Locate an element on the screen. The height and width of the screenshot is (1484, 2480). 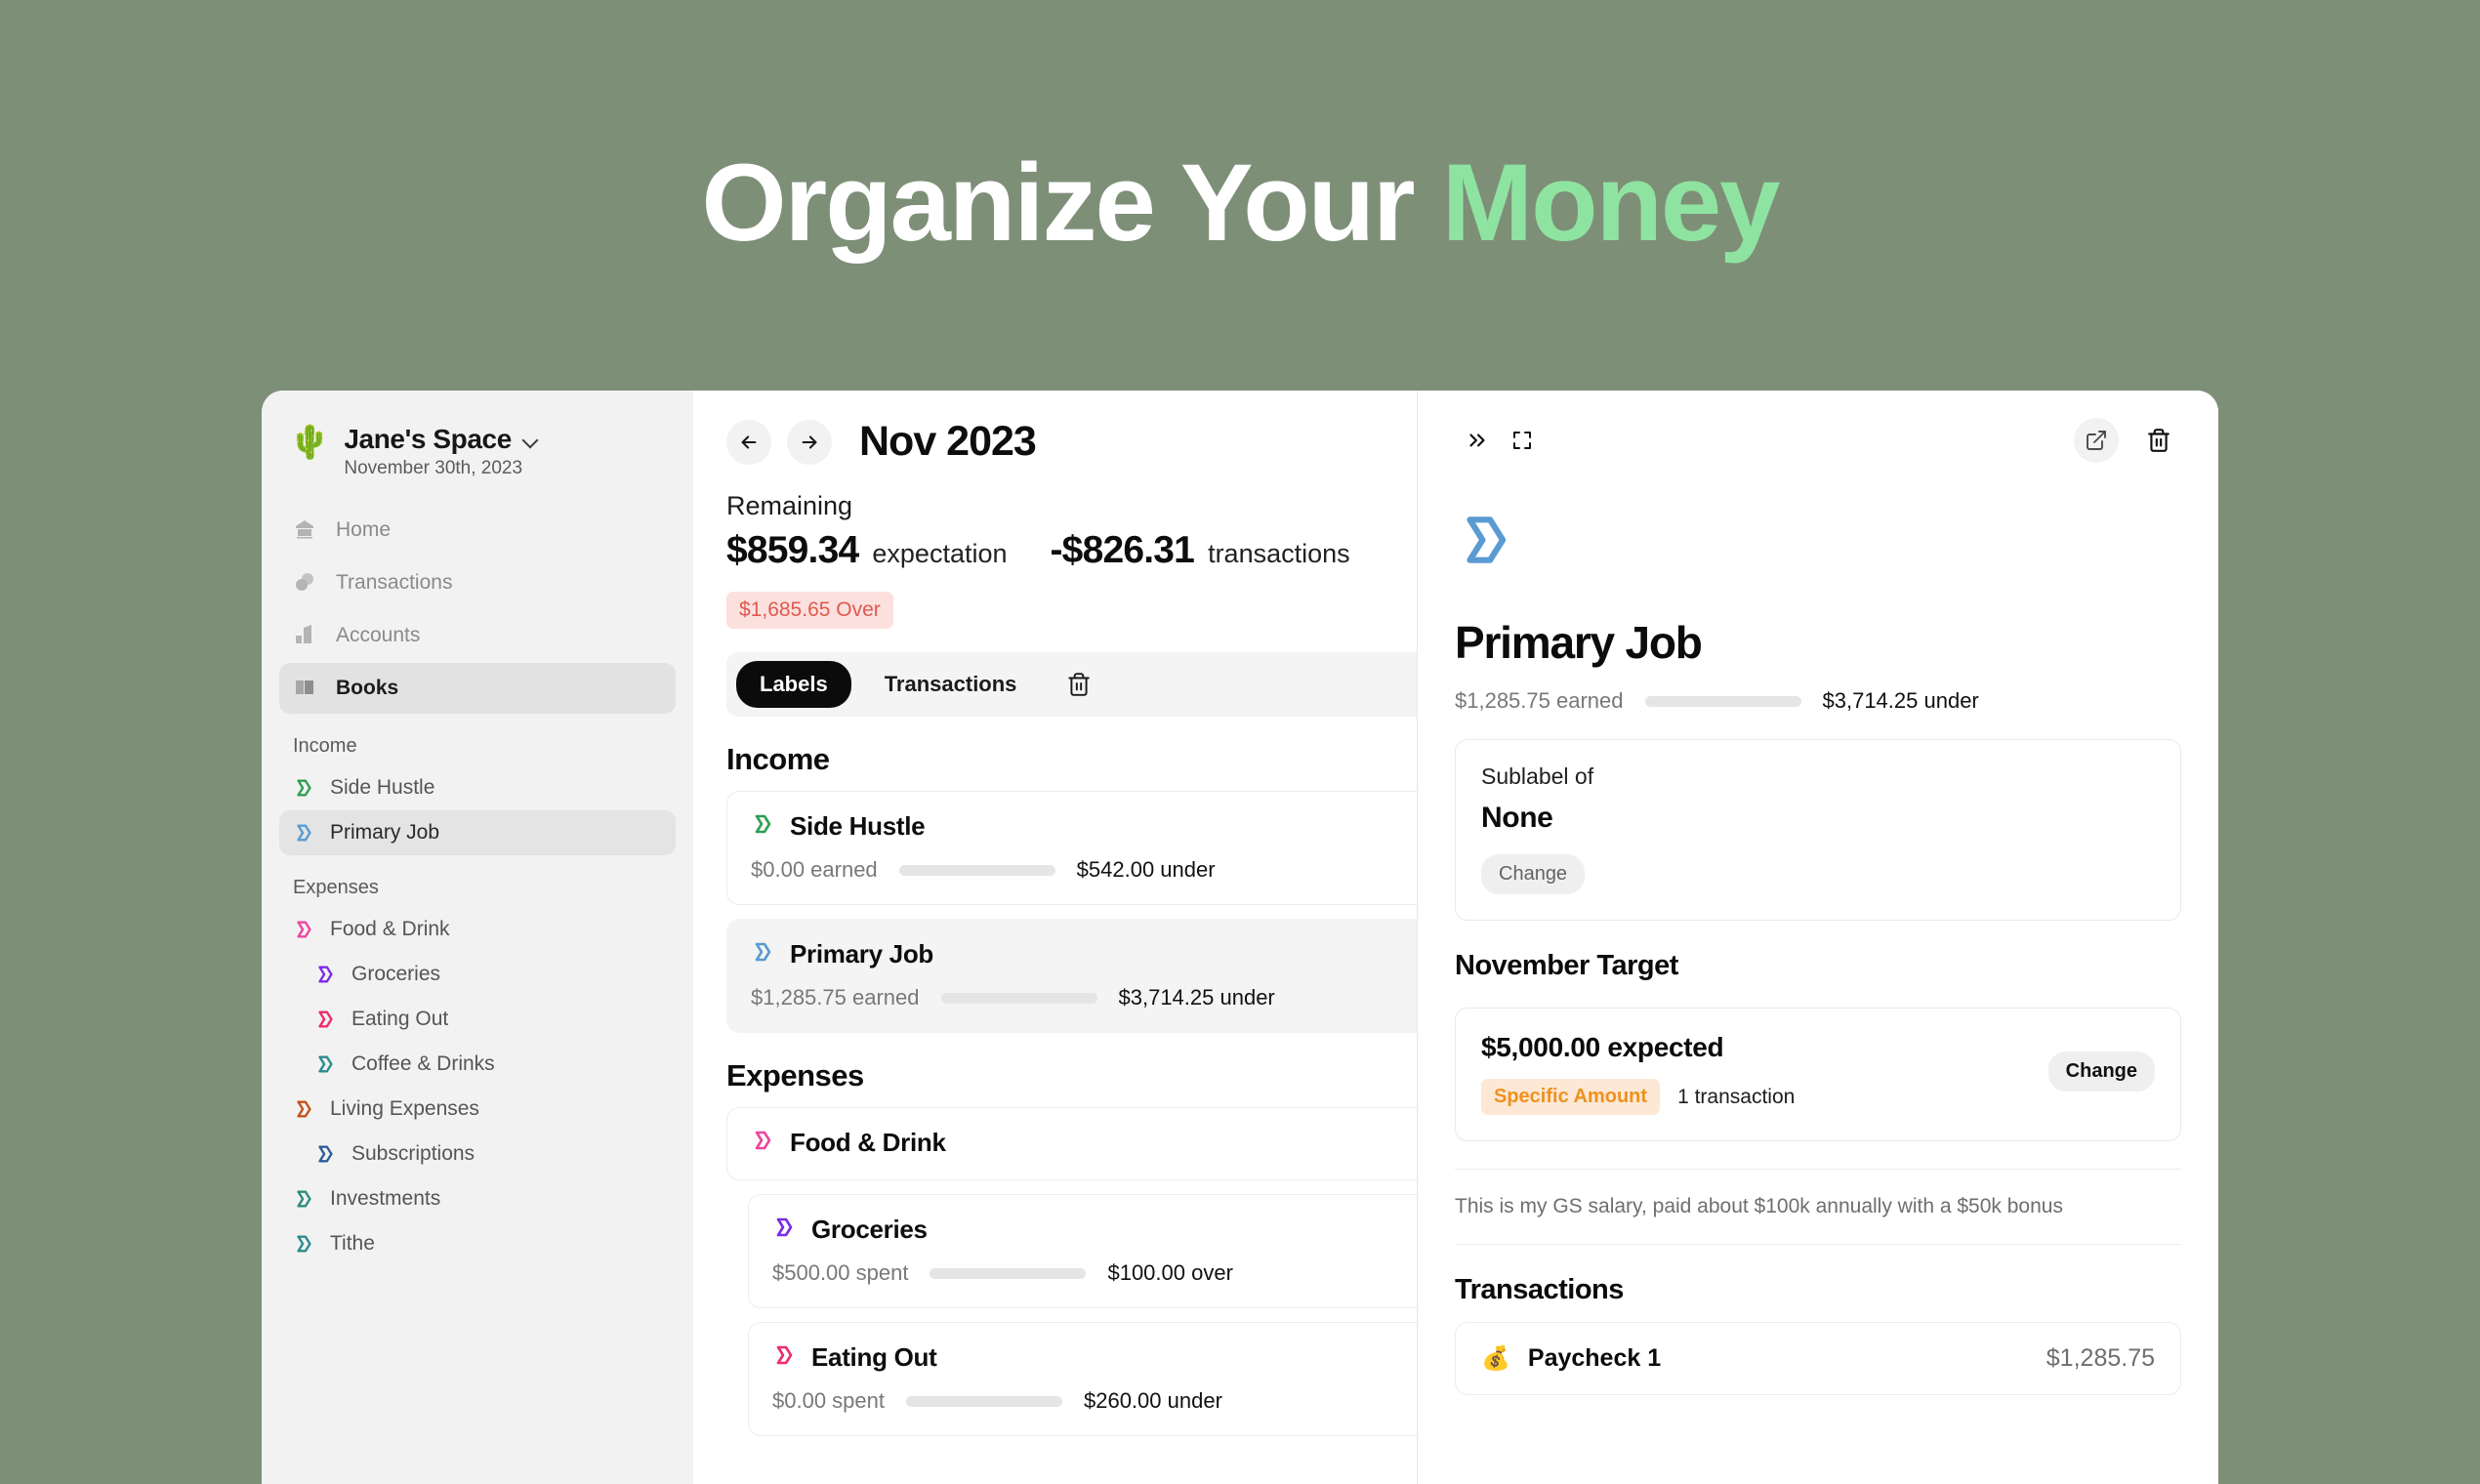
open-external-icon is located at coordinates (2096, 441).